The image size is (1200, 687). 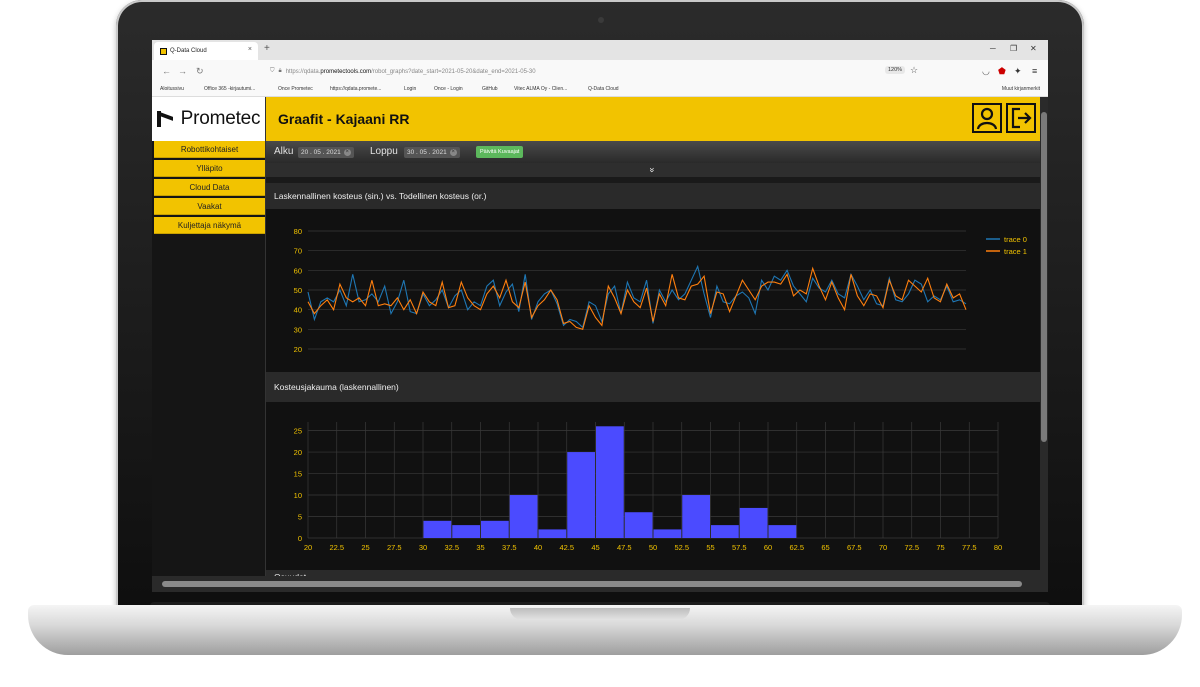 What do you see at coordinates (1044, 277) in the screenshot?
I see `vertical-scroll-thumb` at bounding box center [1044, 277].